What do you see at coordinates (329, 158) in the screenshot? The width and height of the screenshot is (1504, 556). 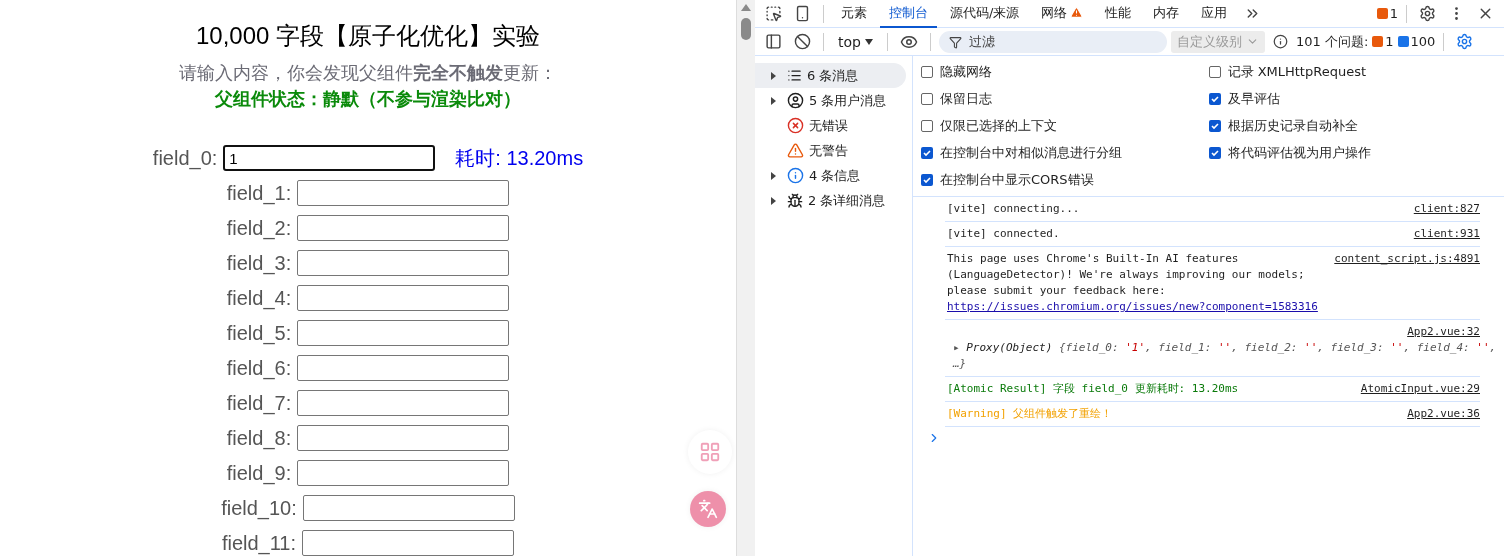 I see `input-field: 1` at bounding box center [329, 158].